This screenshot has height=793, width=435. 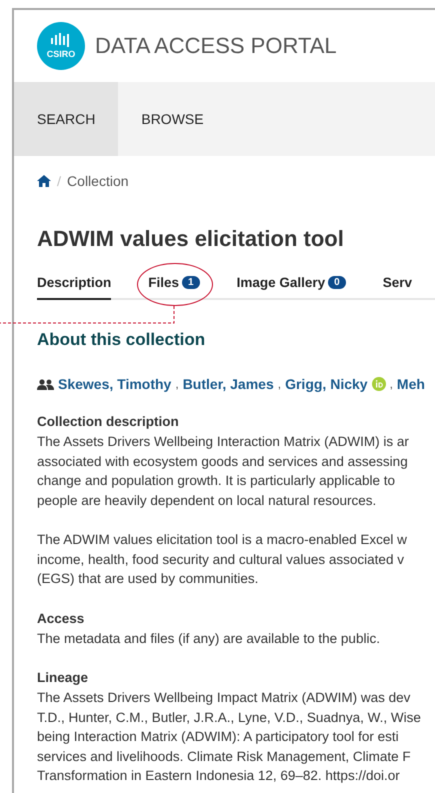 What do you see at coordinates (115, 384) in the screenshot?
I see `author-link: Skewes, Timothy` at bounding box center [115, 384].